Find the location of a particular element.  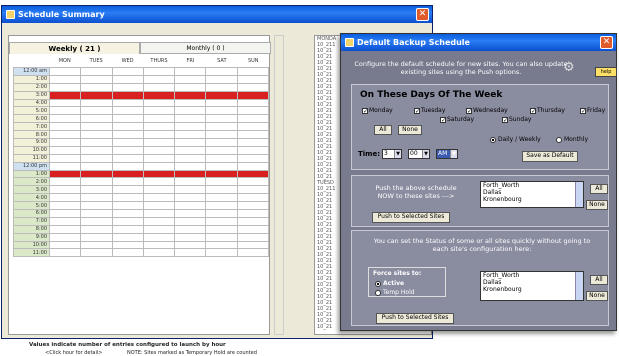

list-item: Dallas is located at coordinates (533, 282).